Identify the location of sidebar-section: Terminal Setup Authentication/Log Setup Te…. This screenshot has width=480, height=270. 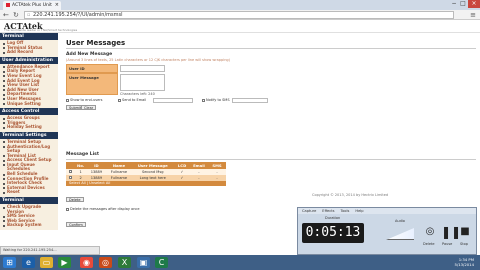
(29, 168).